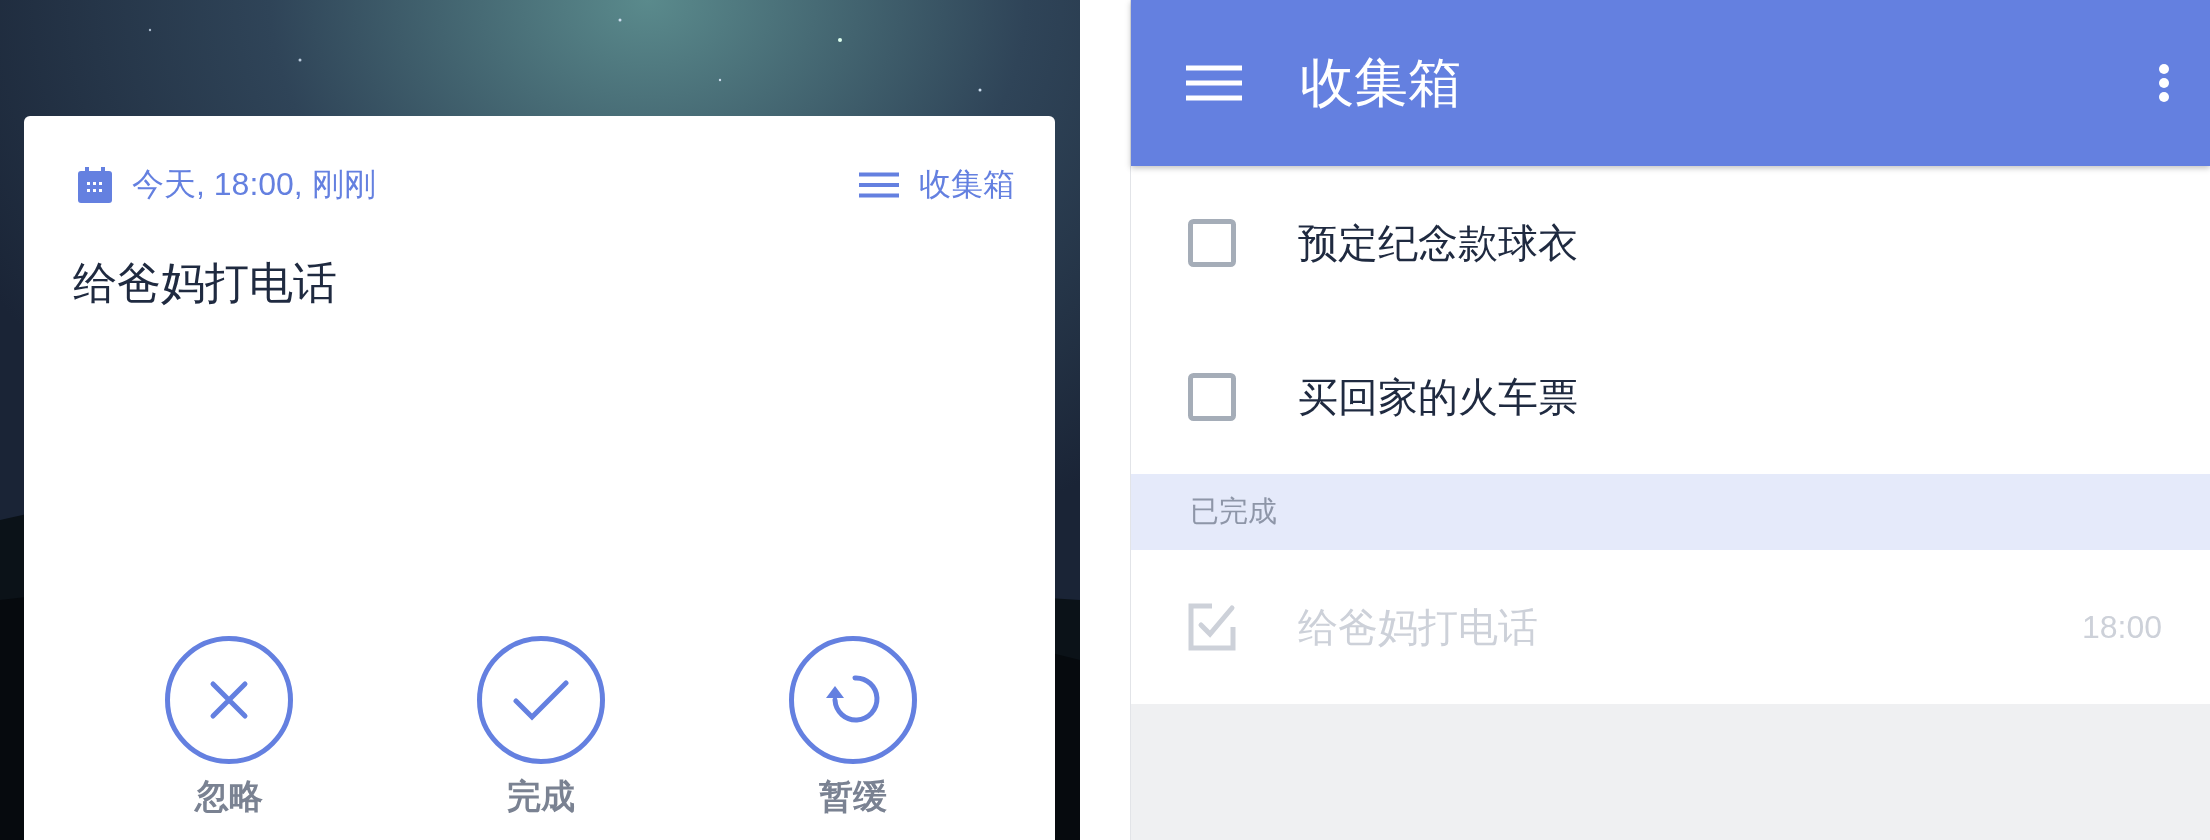 The width and height of the screenshot is (2210, 840). What do you see at coordinates (1438, 243) in the screenshot?
I see `task-title: 预定纪念款球衣` at bounding box center [1438, 243].